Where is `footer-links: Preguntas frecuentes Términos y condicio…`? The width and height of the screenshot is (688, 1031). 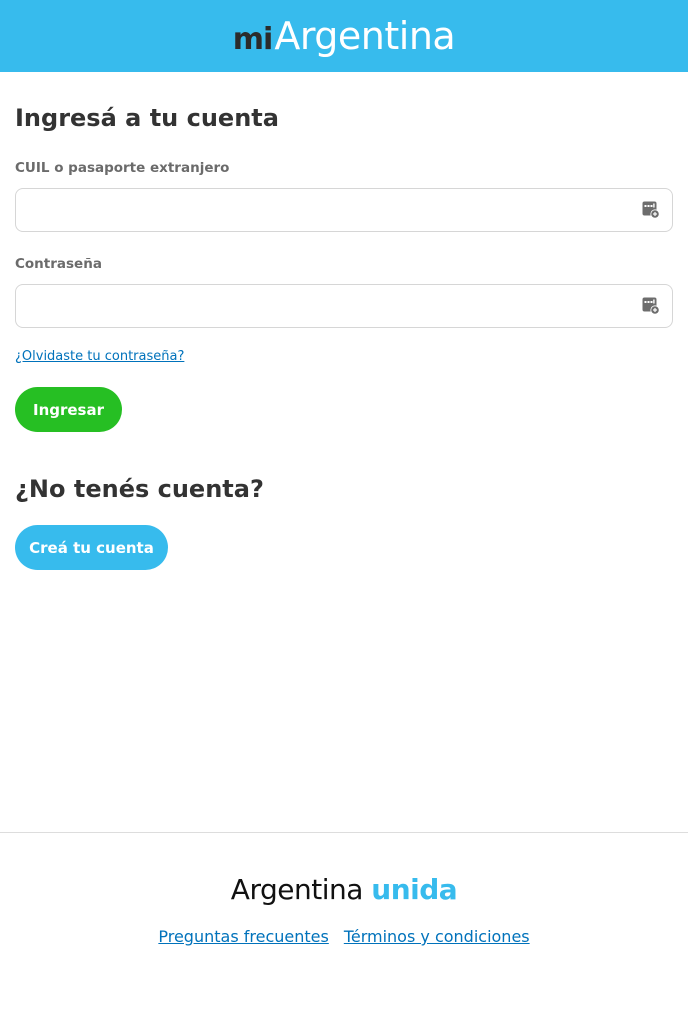
footer-links: Preguntas frecuentes Términos y condicio… is located at coordinates (344, 936).